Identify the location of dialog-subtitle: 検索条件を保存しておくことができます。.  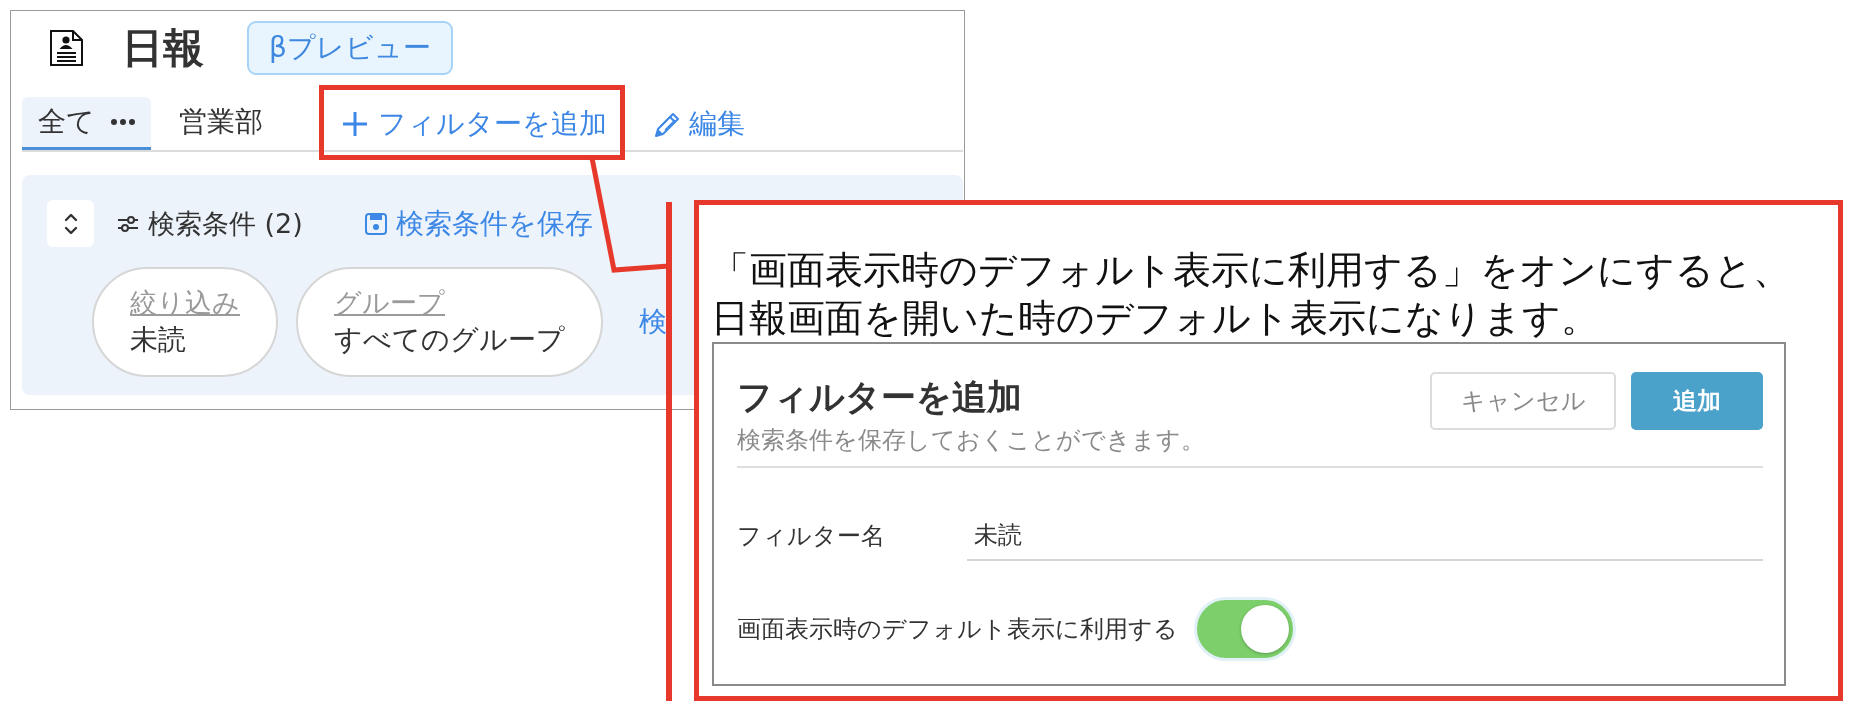
(971, 440).